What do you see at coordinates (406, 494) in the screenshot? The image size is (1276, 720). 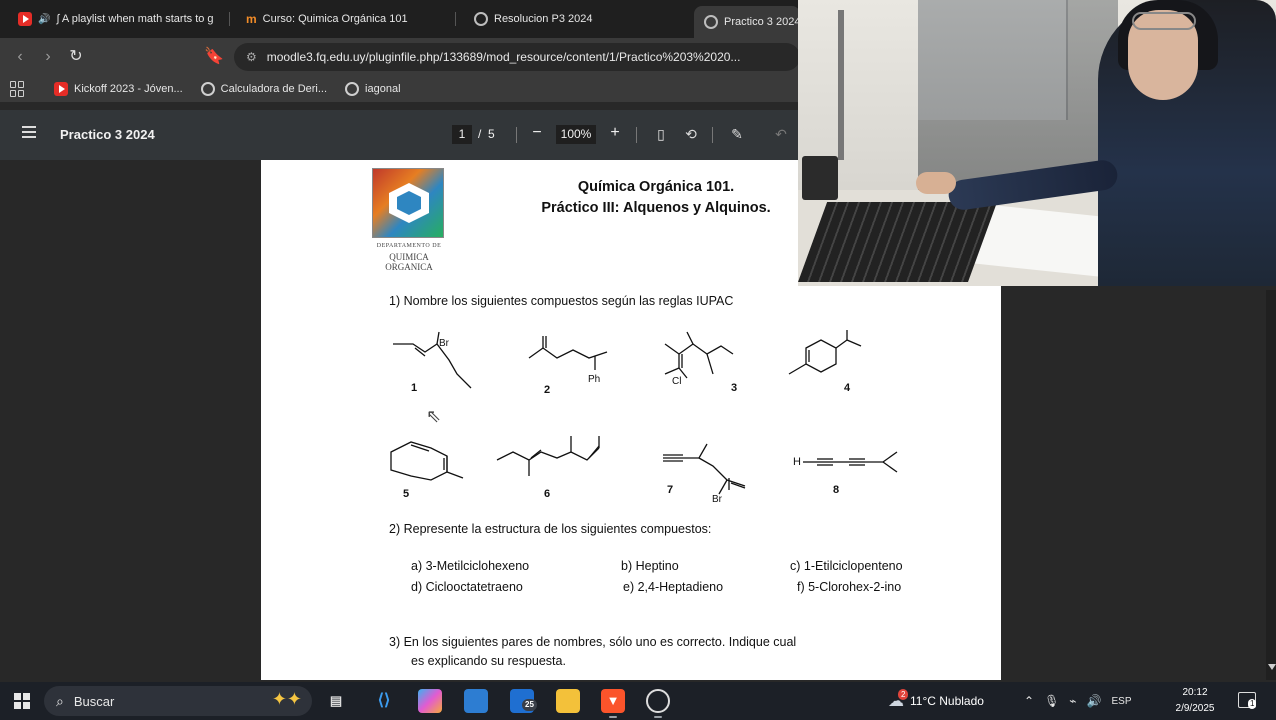 I see `structure-label: 5` at bounding box center [406, 494].